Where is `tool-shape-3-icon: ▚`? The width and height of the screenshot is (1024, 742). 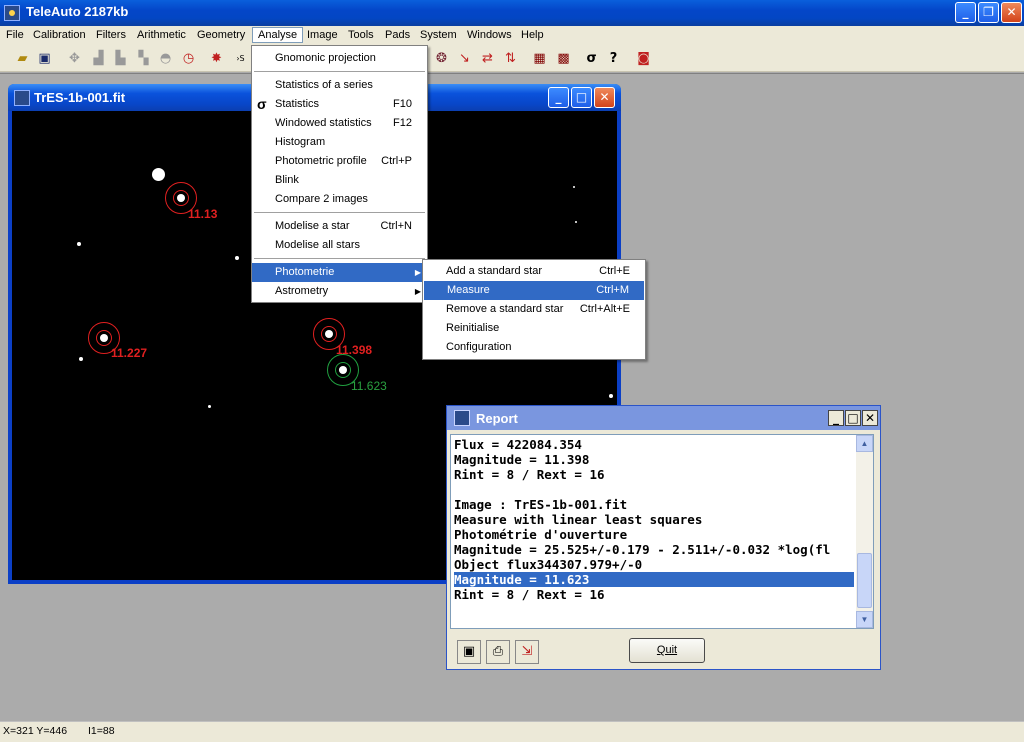
tool-shape-3-icon: ▚ is located at coordinates (143, 58).